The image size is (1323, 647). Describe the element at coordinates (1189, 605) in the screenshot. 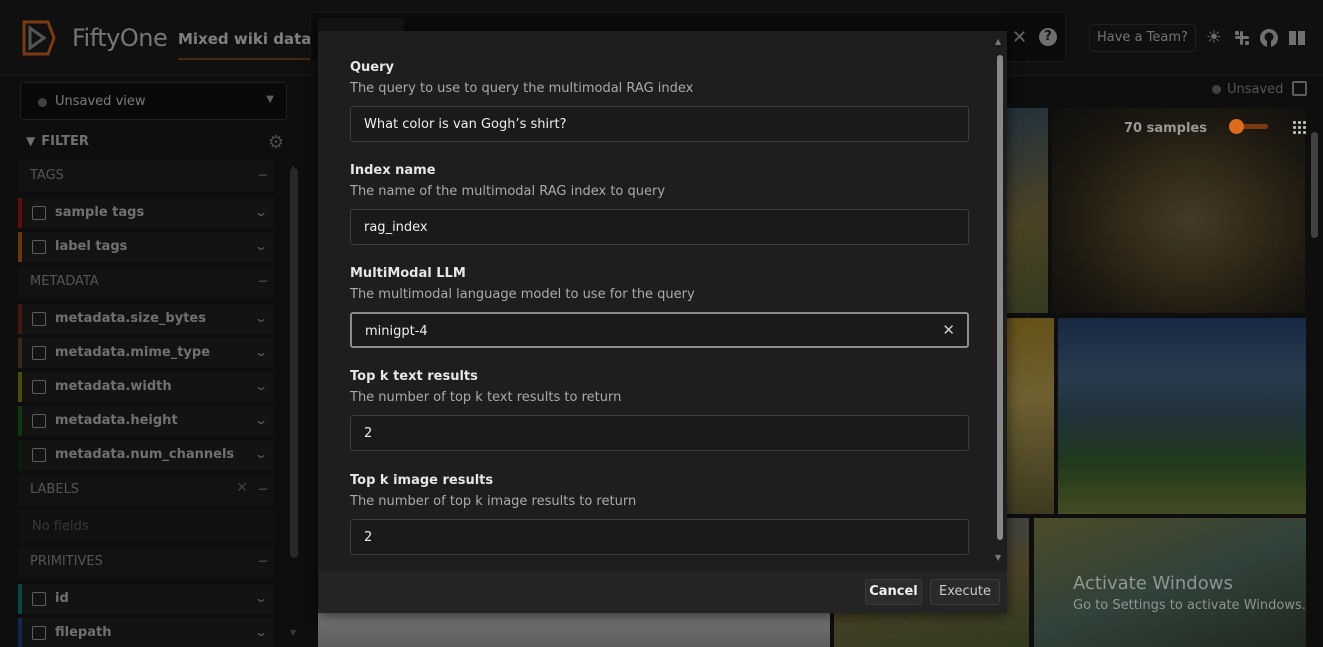

I see `activate-windows-subtitle: Go to Settings to activate Windows.` at that location.